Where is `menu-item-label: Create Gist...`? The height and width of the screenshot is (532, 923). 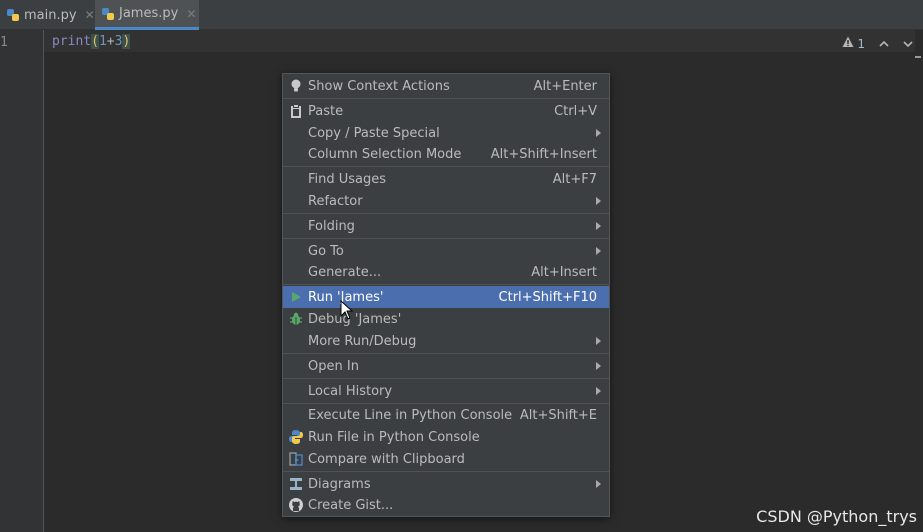 menu-item-label: Create Gist... is located at coordinates (351, 505).